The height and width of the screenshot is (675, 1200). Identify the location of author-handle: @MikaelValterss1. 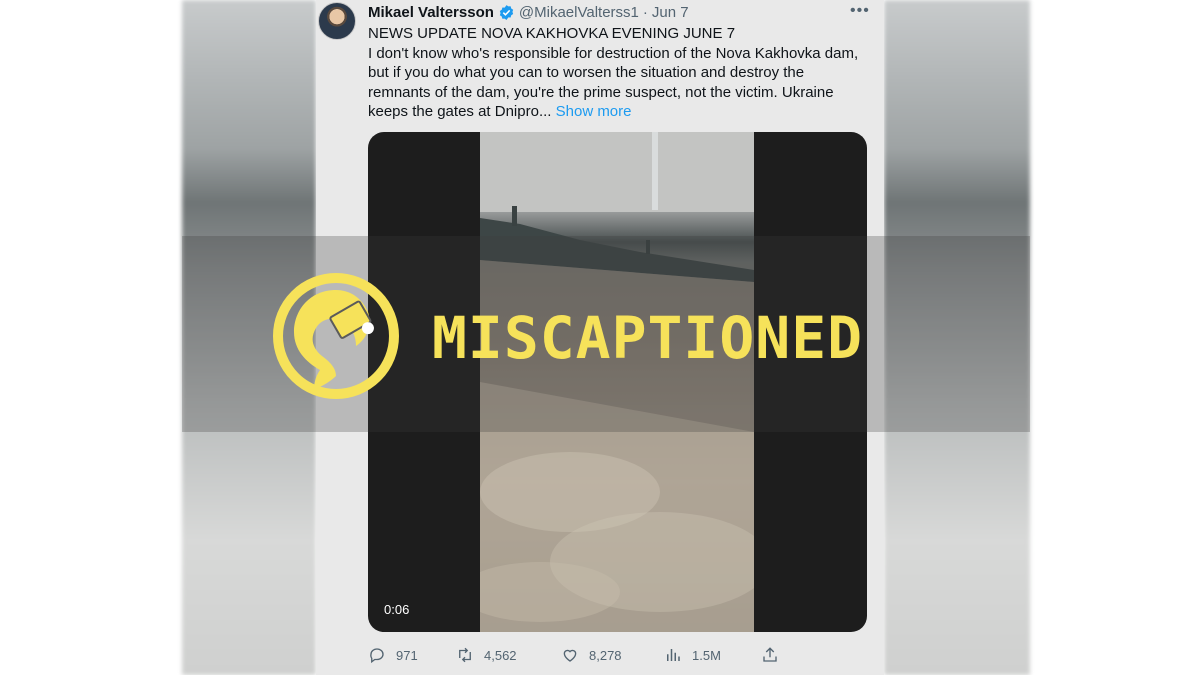
(579, 12).